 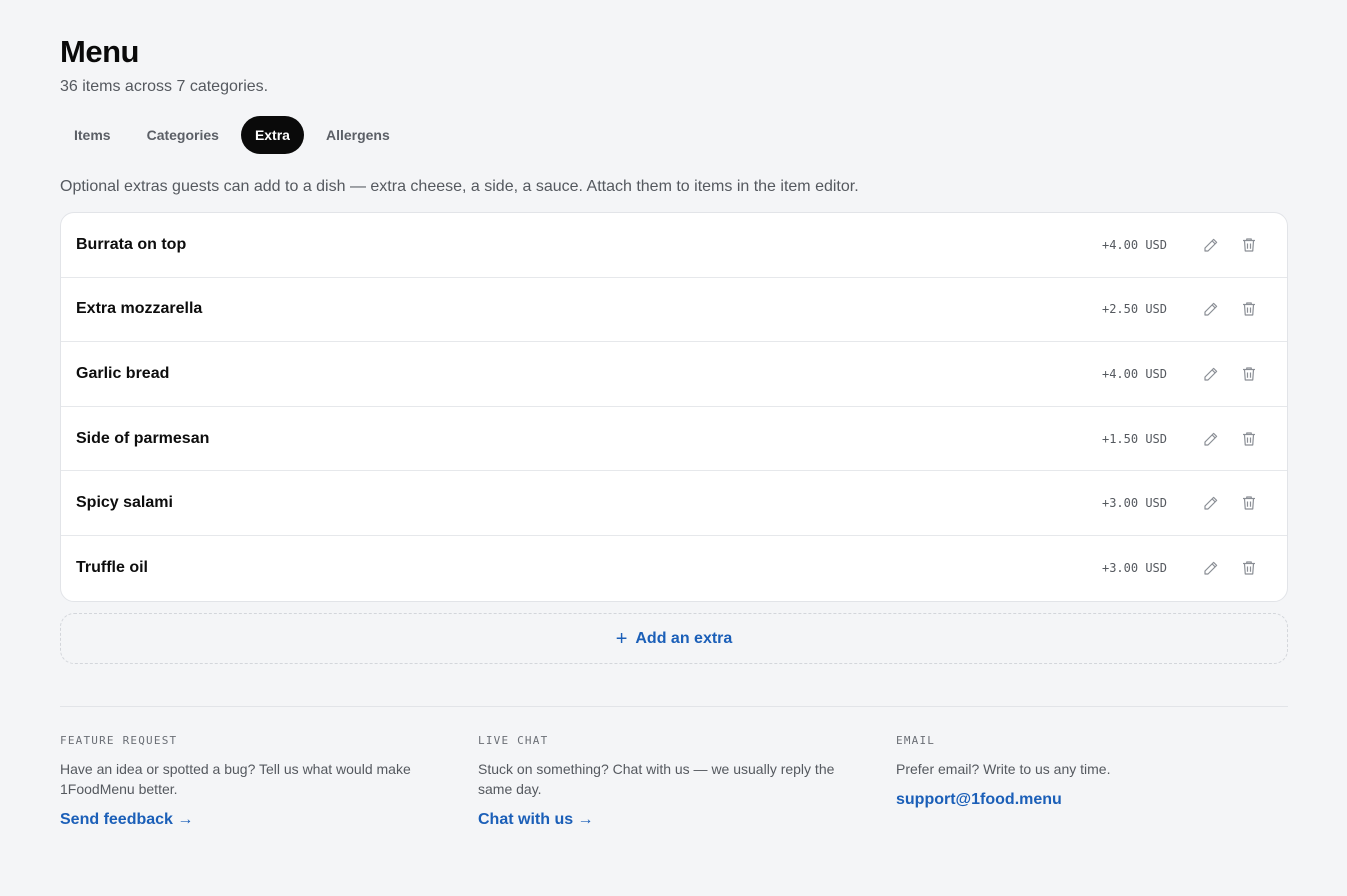 I want to click on feature-request-label: FEATURE REQUEST, so click(x=119, y=740).